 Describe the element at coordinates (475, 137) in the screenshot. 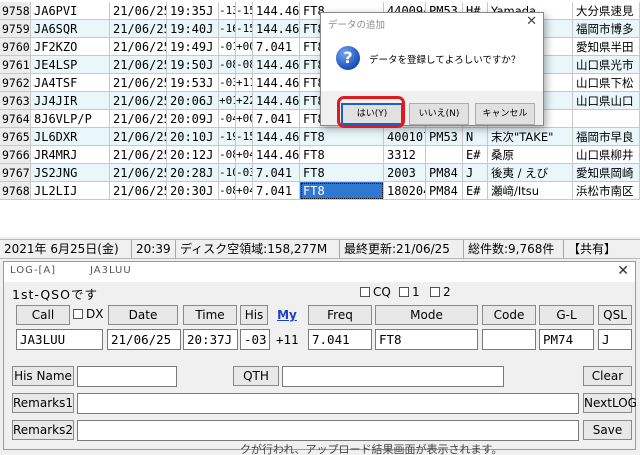

I see `cell-qsl: N` at that location.